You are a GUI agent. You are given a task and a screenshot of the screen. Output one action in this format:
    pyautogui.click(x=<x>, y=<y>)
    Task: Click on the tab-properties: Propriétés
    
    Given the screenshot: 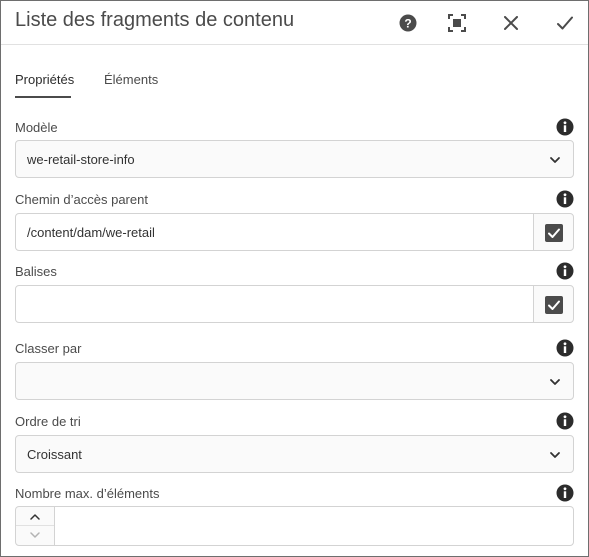 What is the action you would take?
    pyautogui.click(x=44, y=79)
    